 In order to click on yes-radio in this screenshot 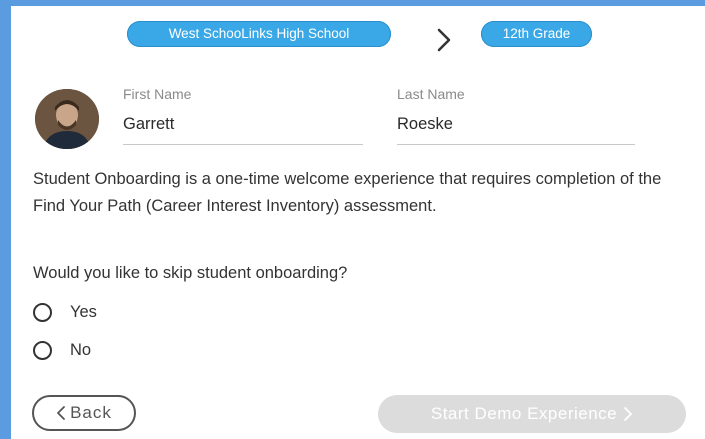, I will do `click(42, 312)`.